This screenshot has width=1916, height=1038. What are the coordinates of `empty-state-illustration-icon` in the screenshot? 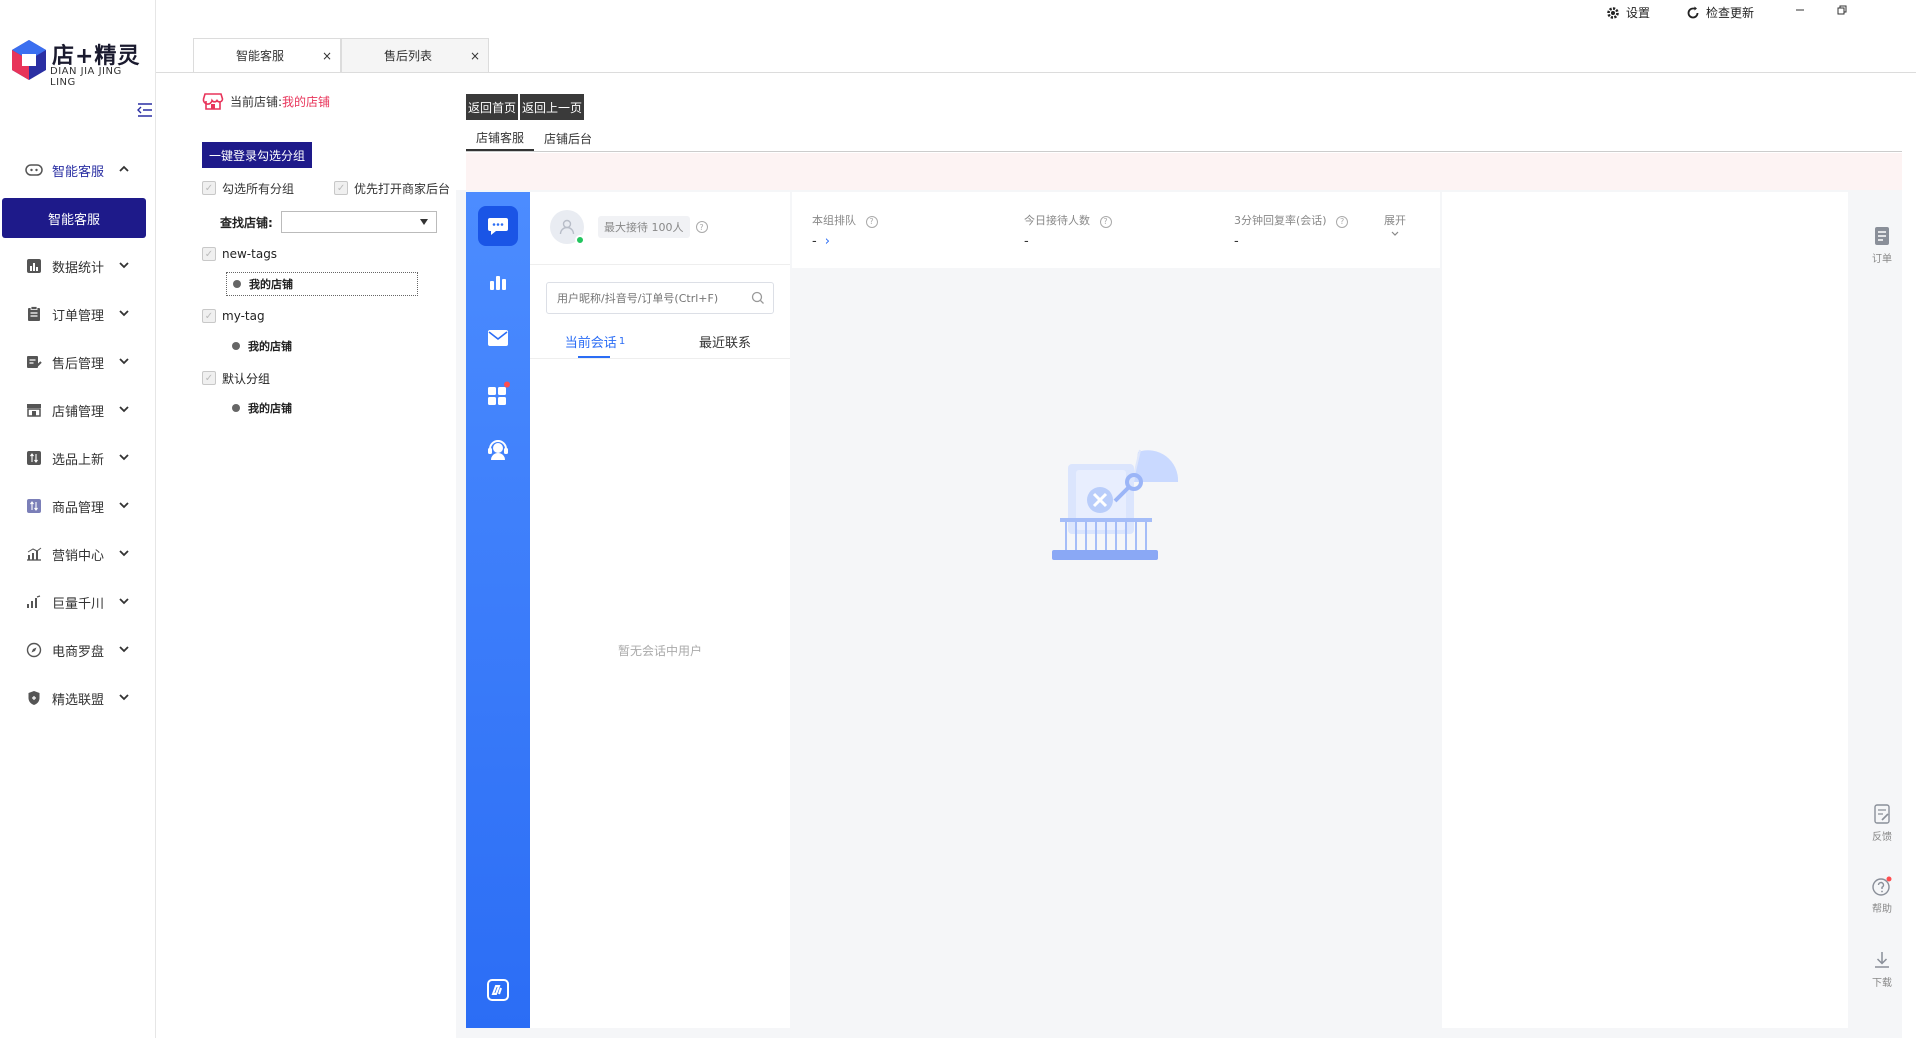 It's located at (1115, 504).